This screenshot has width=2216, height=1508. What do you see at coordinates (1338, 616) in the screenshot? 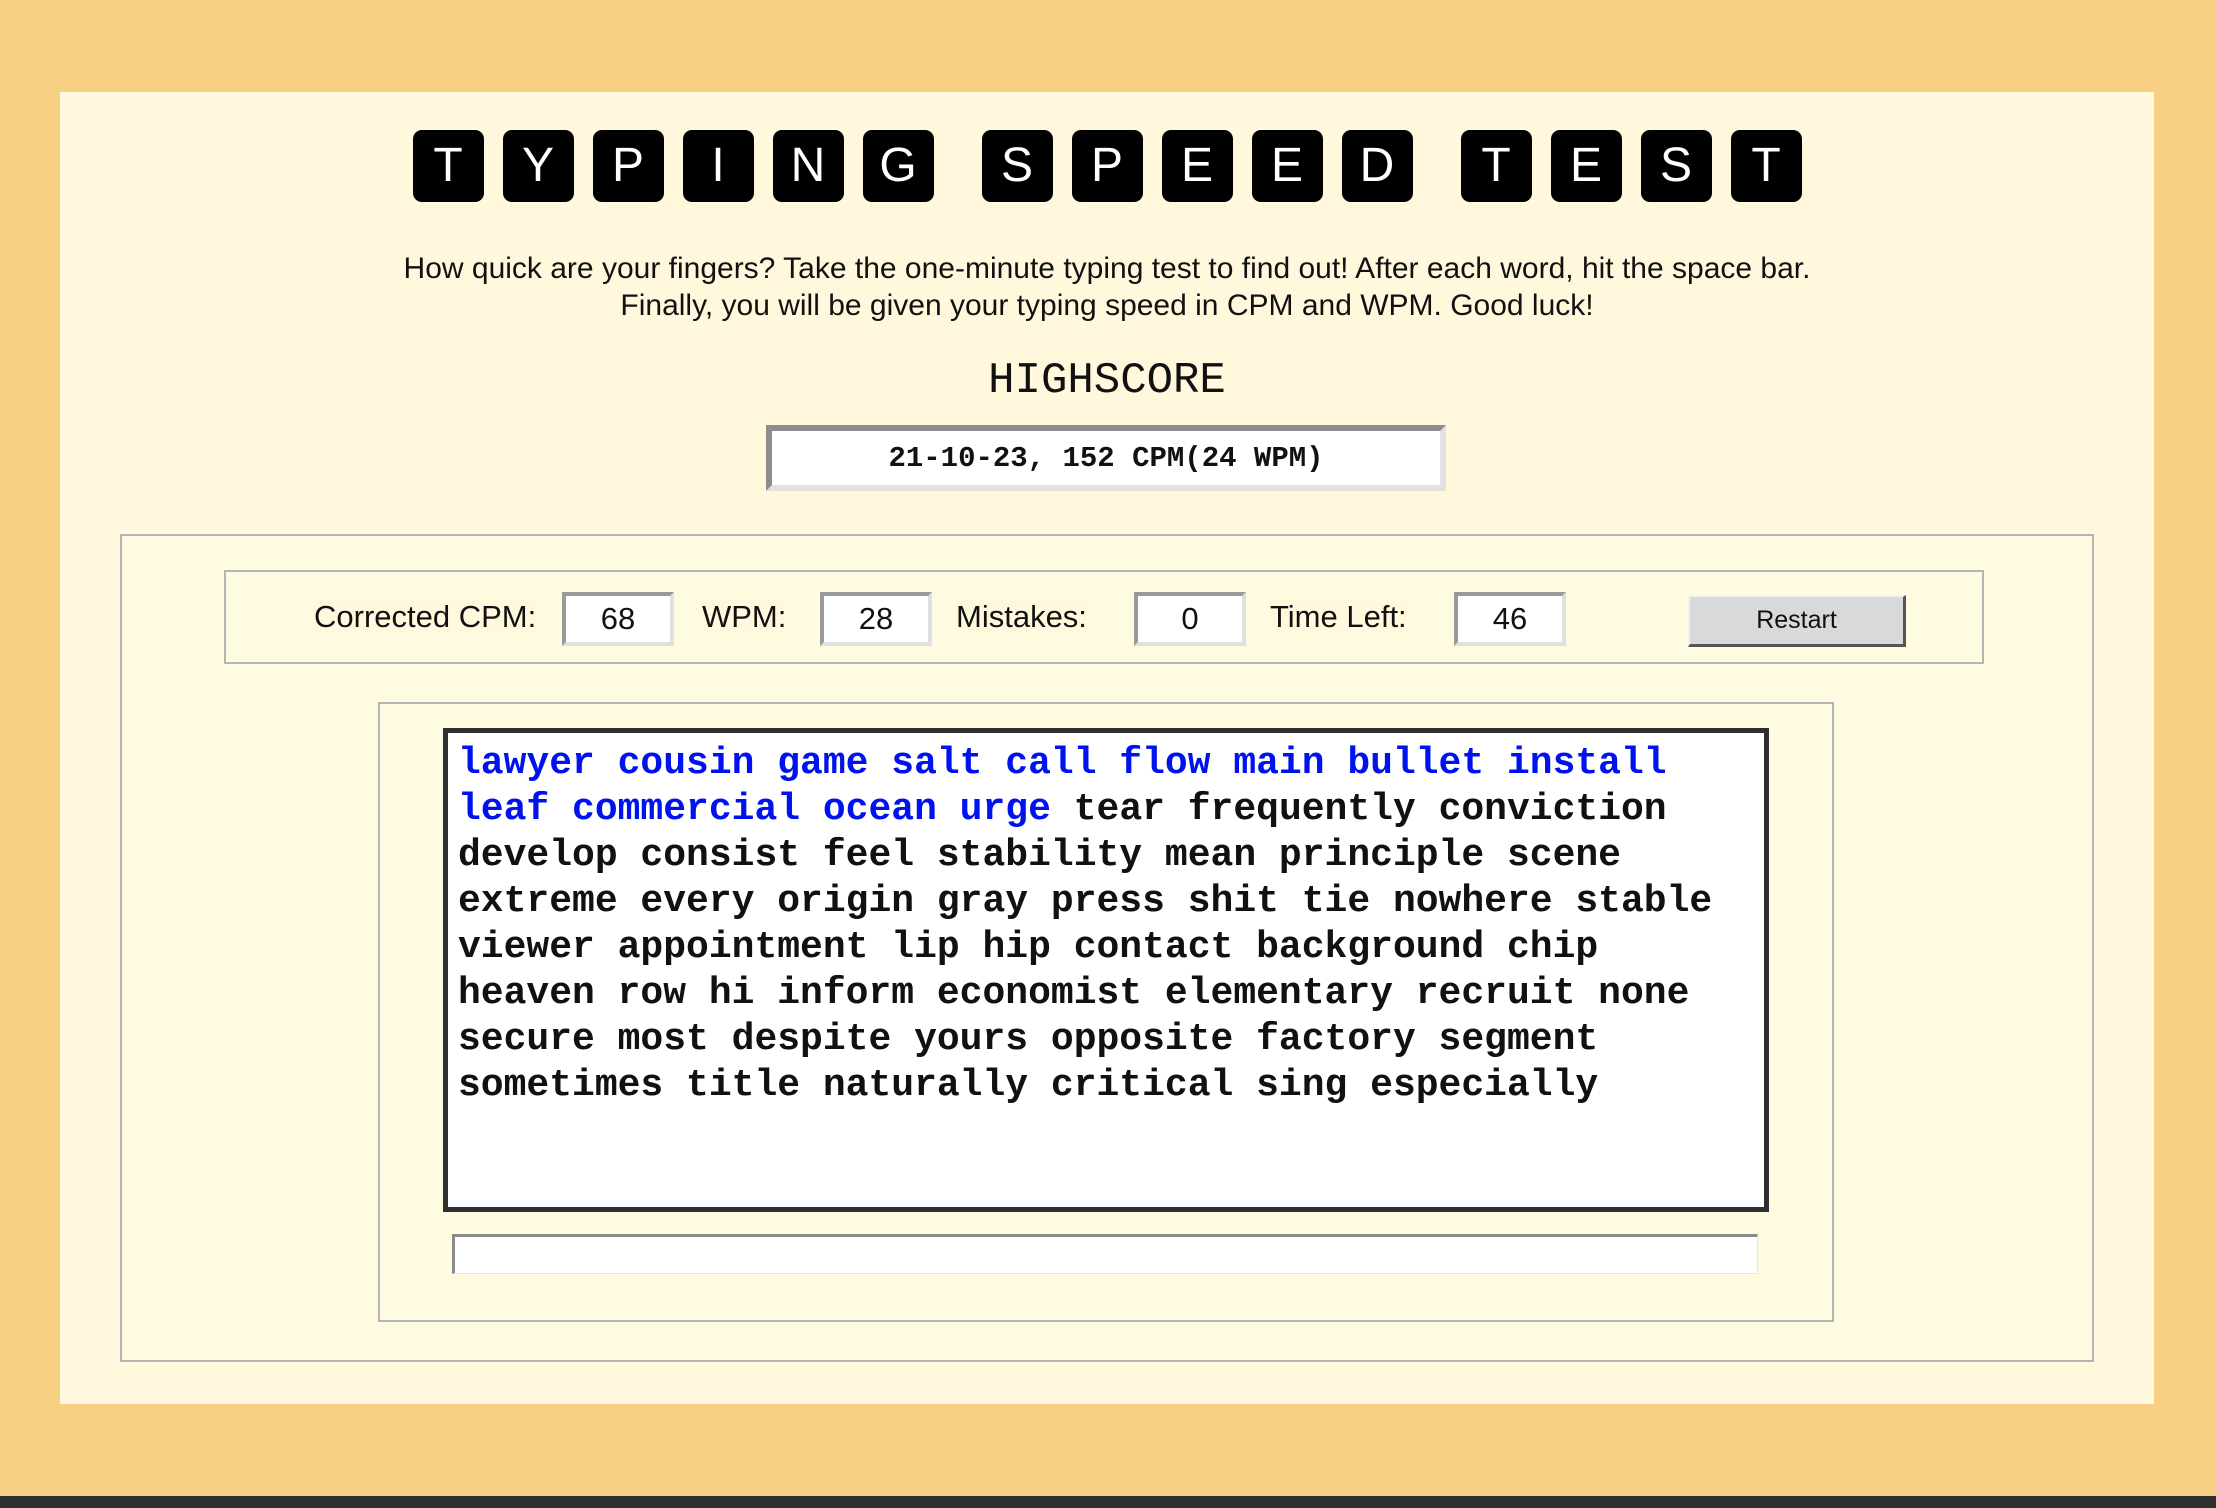
I see `time-left-label: Time Left:` at bounding box center [1338, 616].